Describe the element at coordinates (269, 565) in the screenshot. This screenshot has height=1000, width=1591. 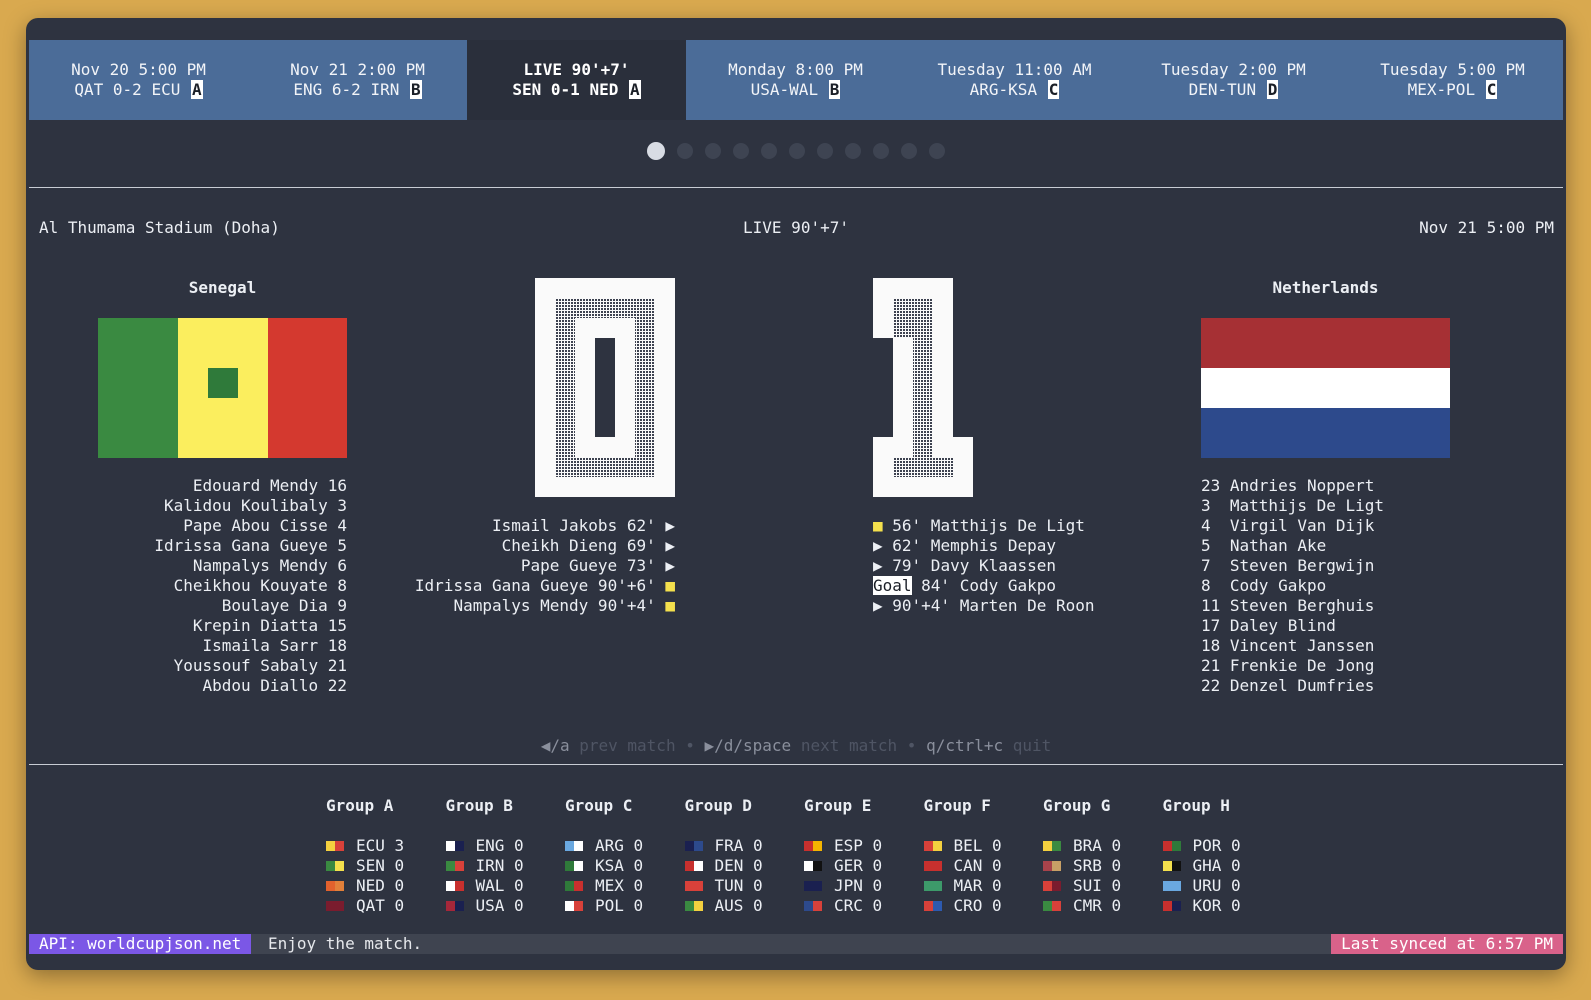
I see `home-player: Nampalys Mendy 6` at that location.